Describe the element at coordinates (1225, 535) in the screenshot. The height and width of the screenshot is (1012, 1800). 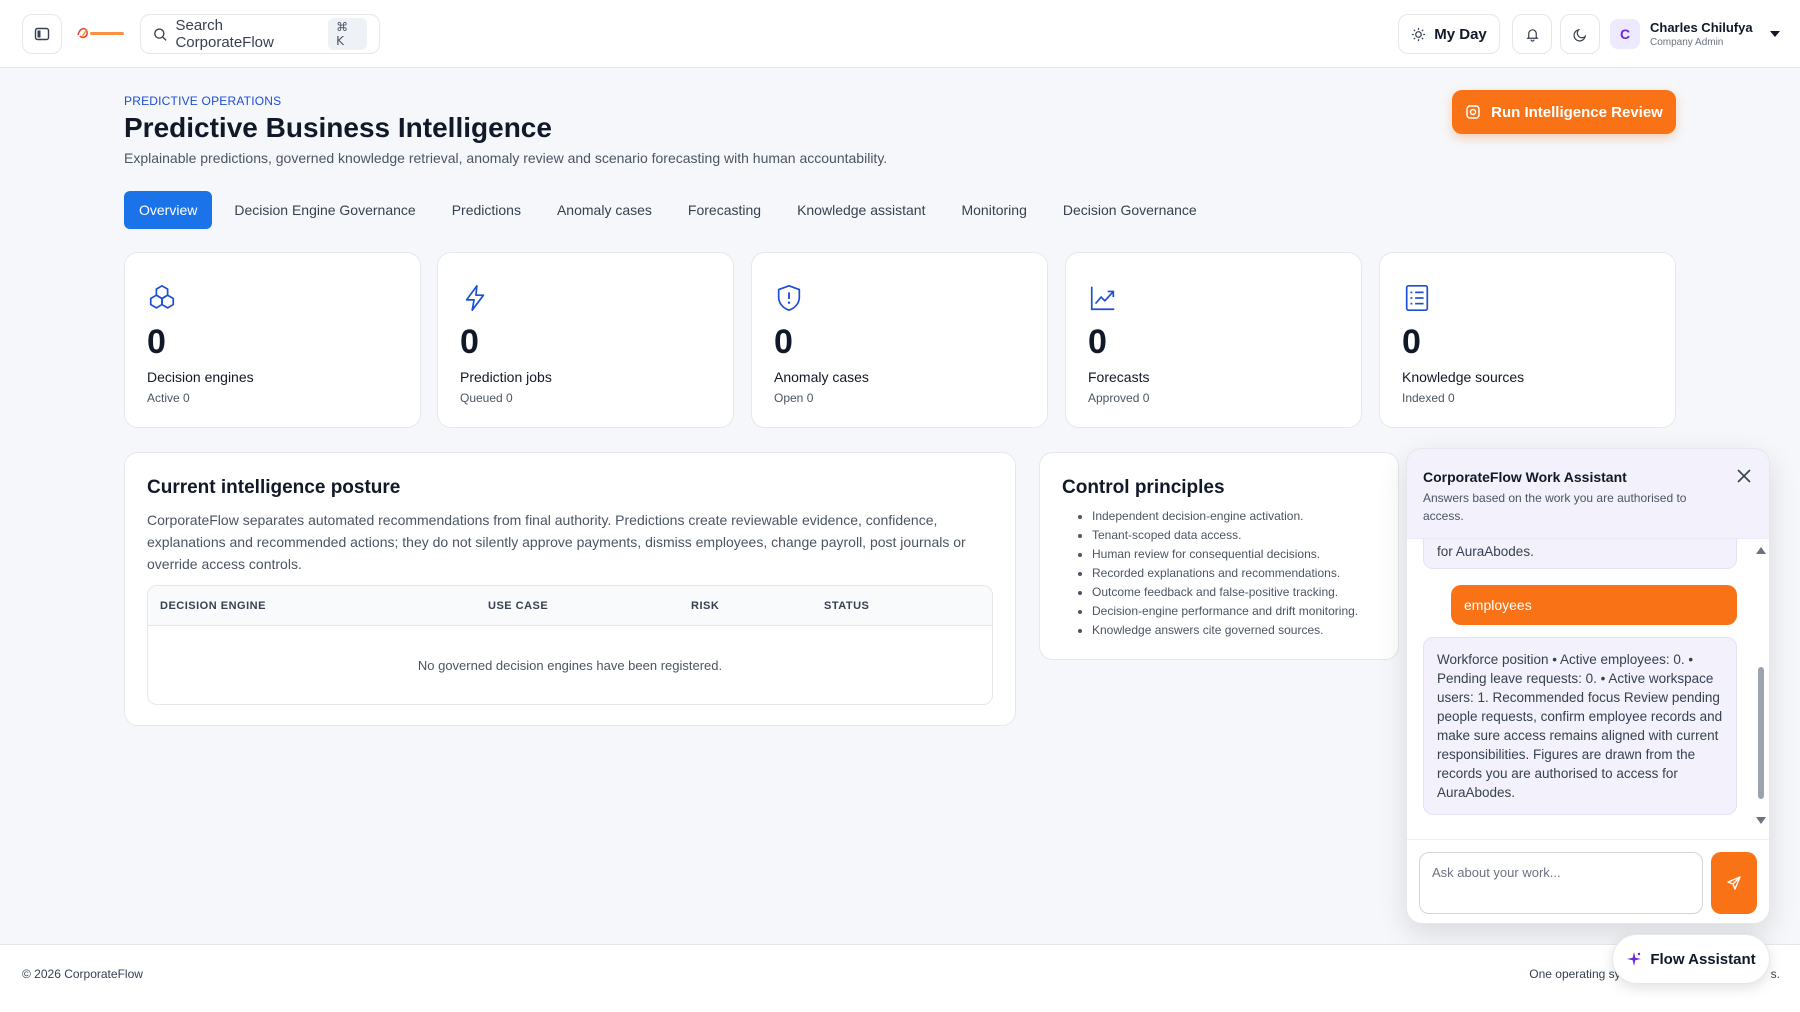
I see `list-item: Tenant-scoped data access.` at that location.